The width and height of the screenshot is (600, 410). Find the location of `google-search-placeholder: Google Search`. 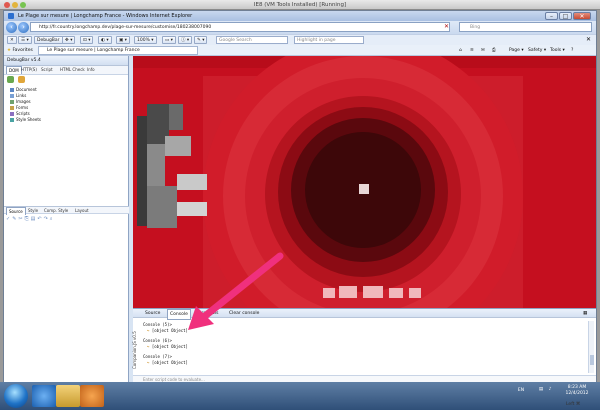

google-search-placeholder: Google Search is located at coordinates (235, 40).